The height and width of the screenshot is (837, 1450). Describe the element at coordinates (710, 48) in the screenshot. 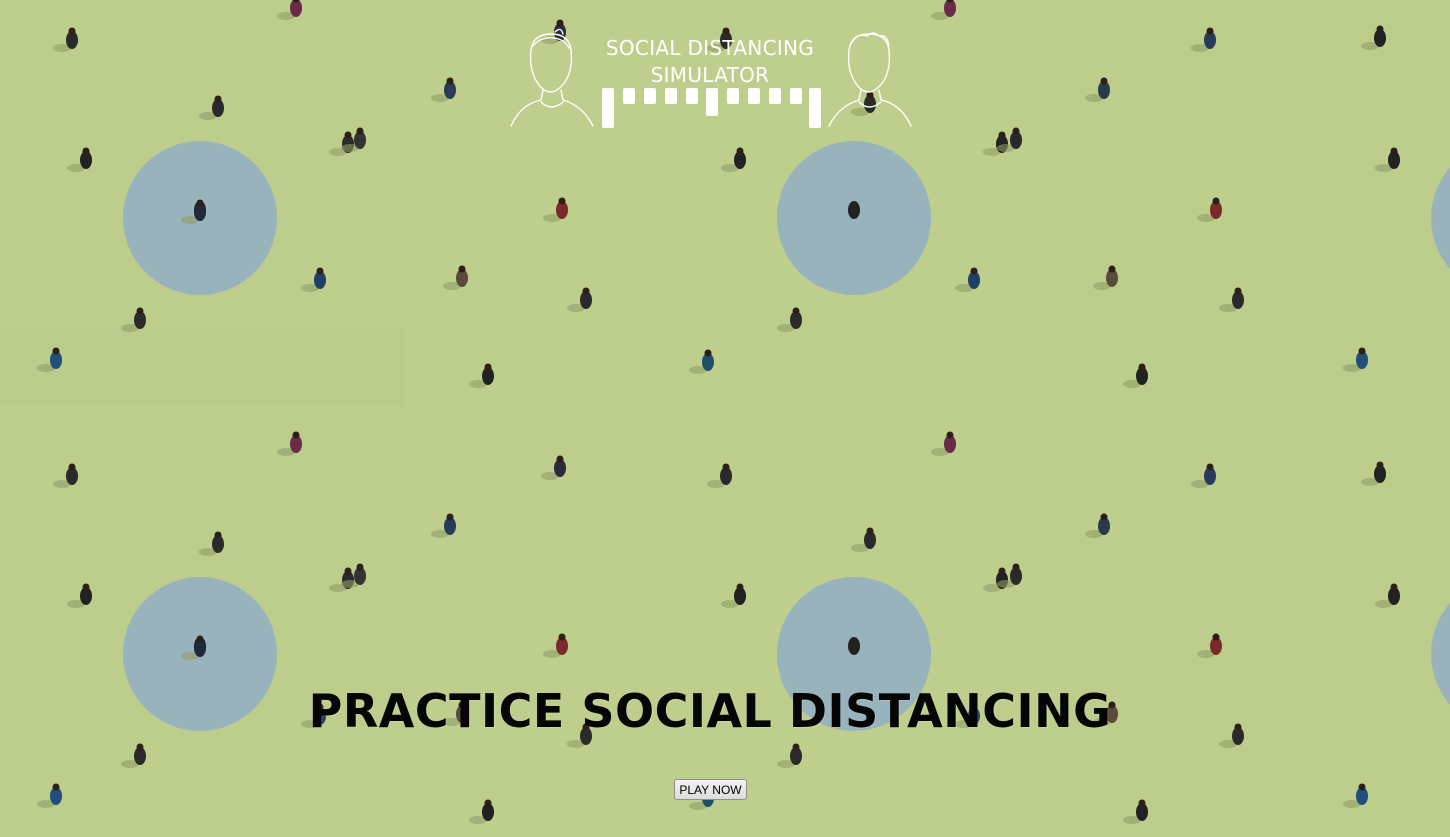

I see `game-title-line-1: SOCIAL DISTANCING` at that location.